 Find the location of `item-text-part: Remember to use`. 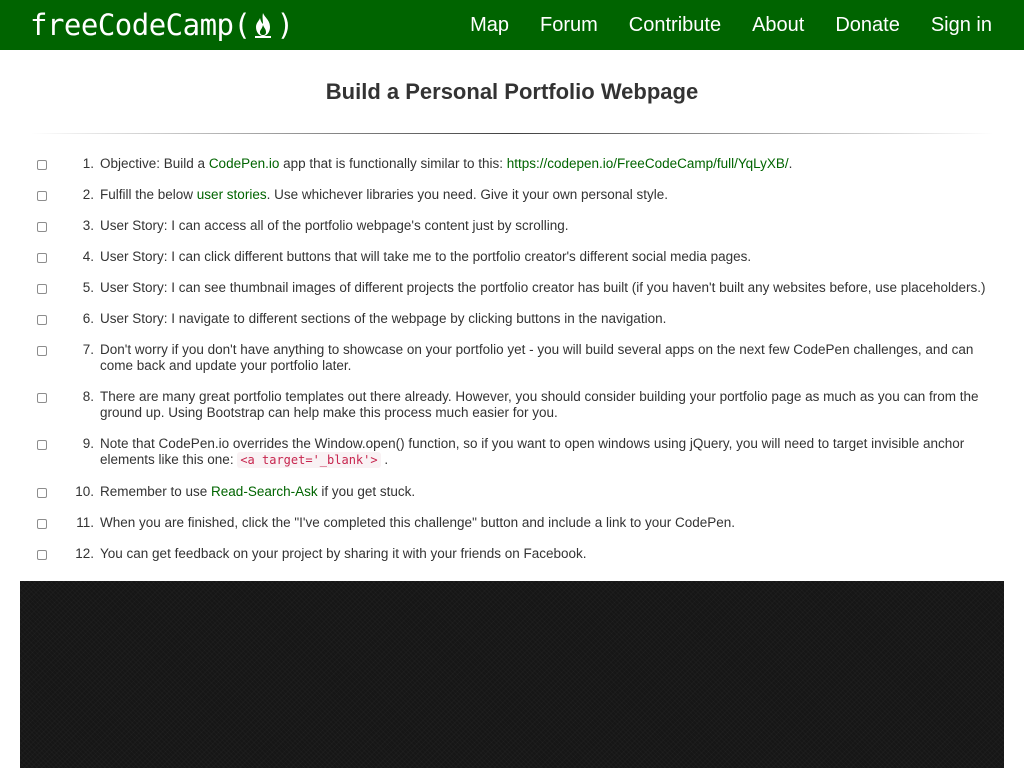

item-text-part: Remember to use is located at coordinates (156, 491).